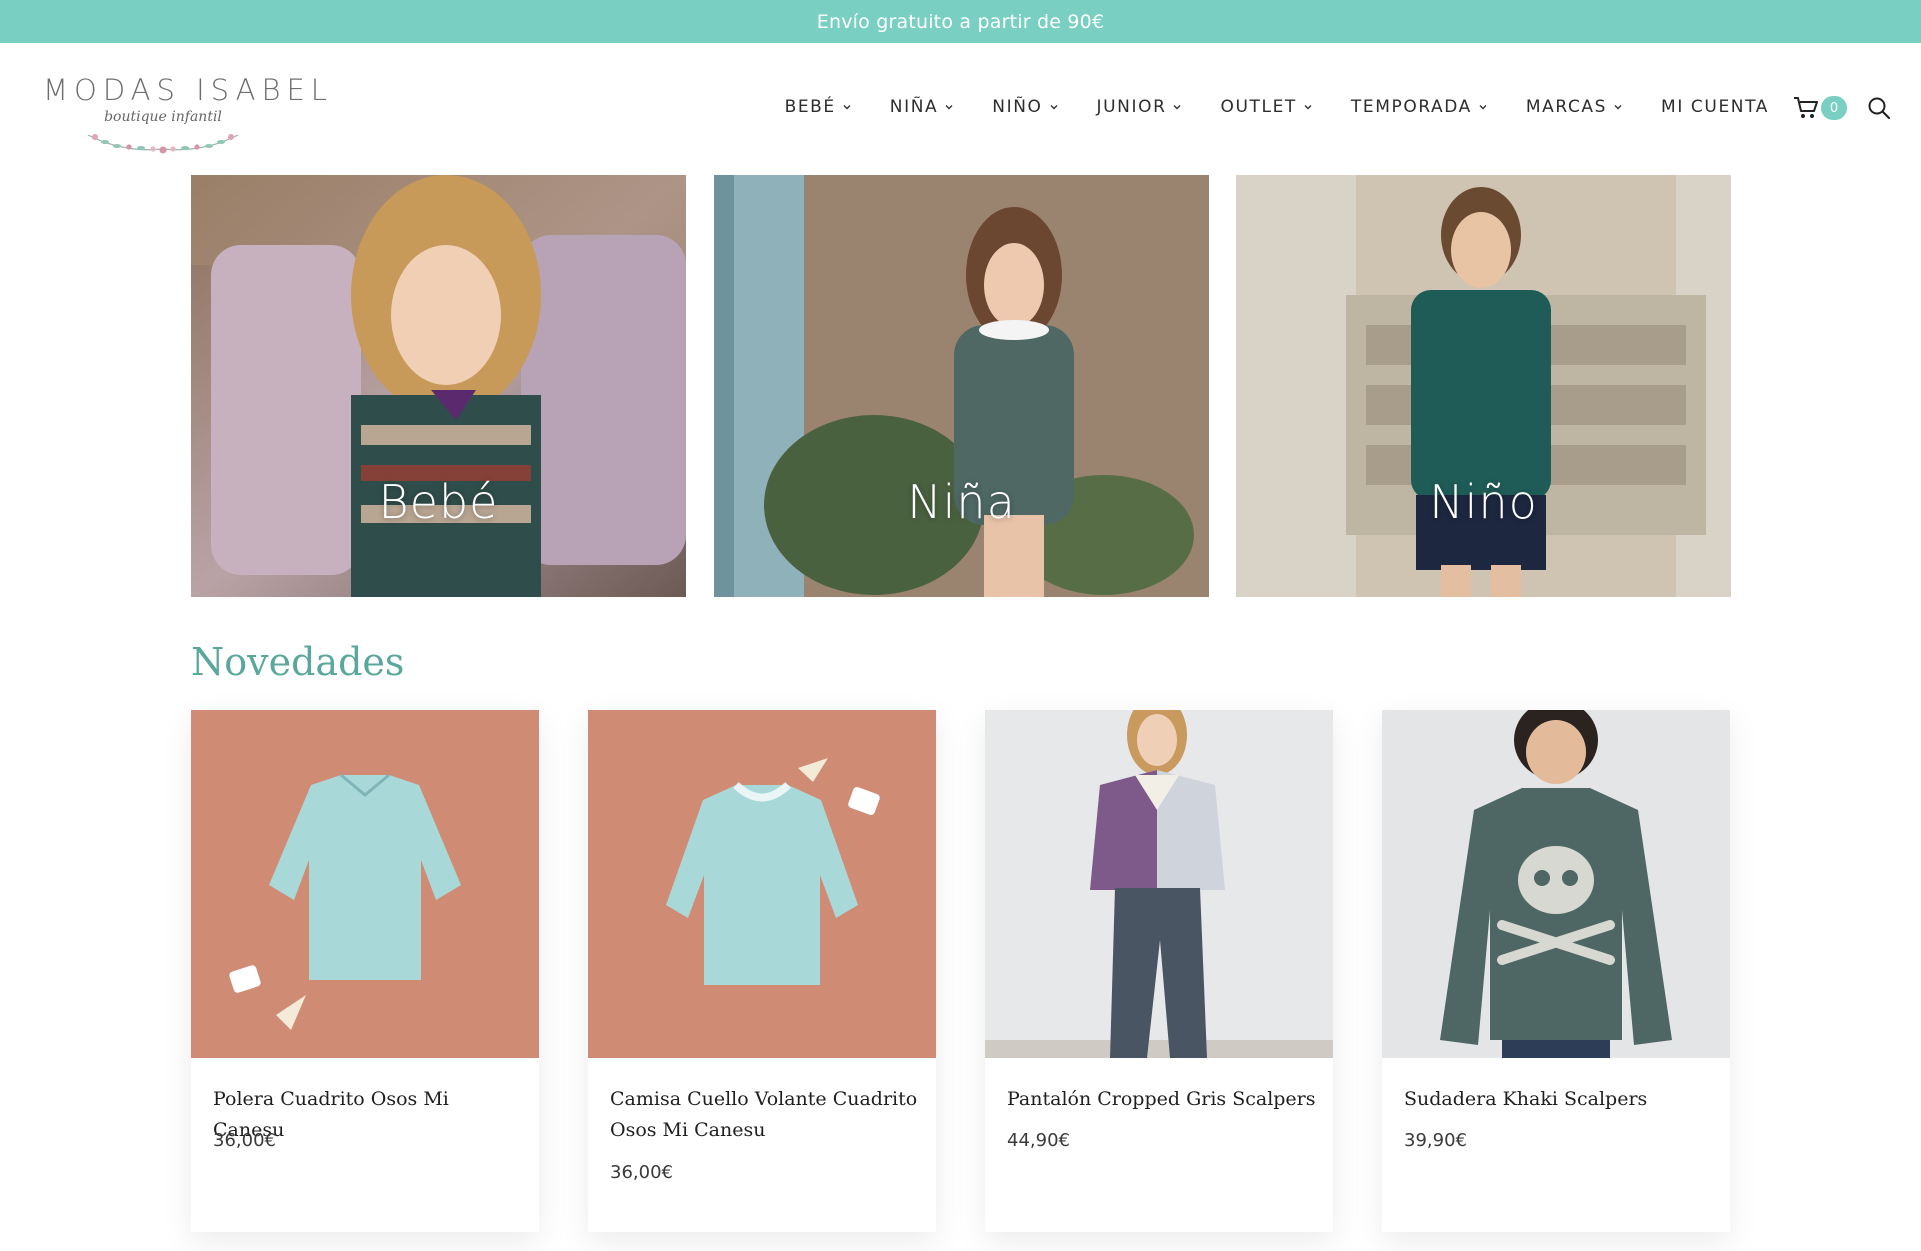  I want to click on cart-count-badge: 0, so click(1834, 108).